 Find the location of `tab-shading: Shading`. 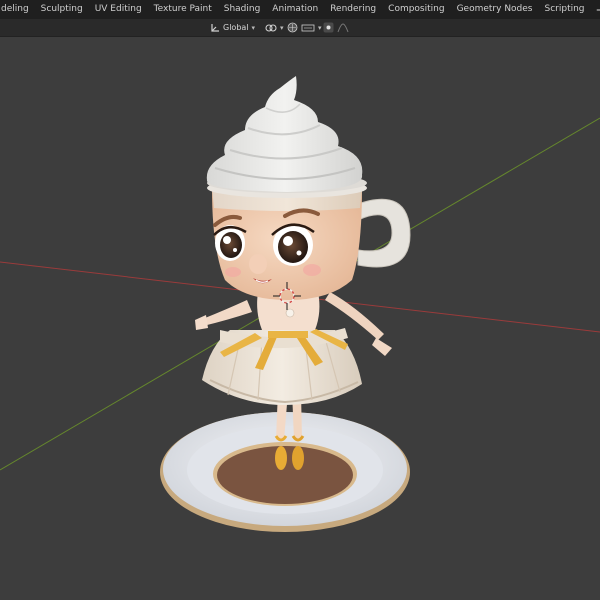

tab-shading: Shading is located at coordinates (242, 9).